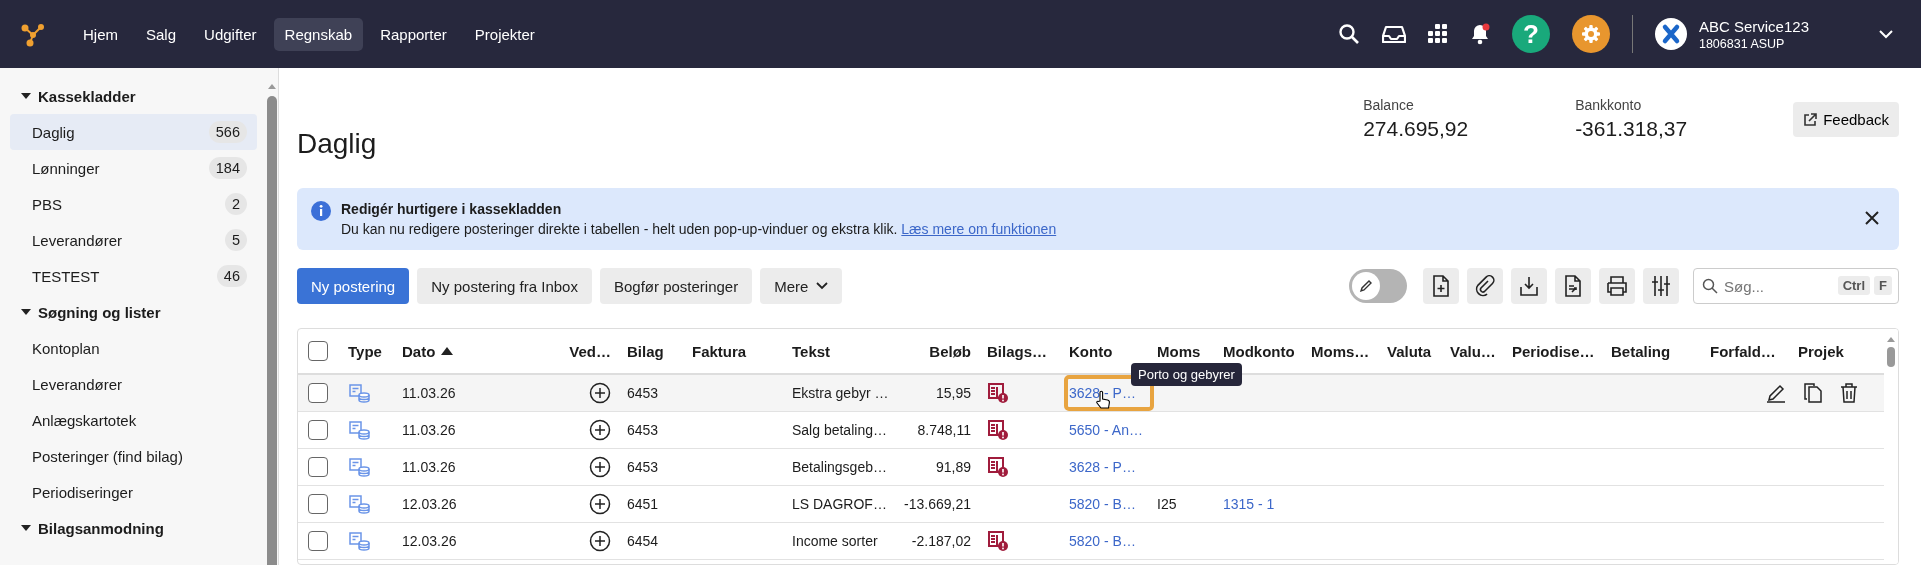  What do you see at coordinates (230, 34) in the screenshot?
I see `nav-tab: Udgifter` at bounding box center [230, 34].